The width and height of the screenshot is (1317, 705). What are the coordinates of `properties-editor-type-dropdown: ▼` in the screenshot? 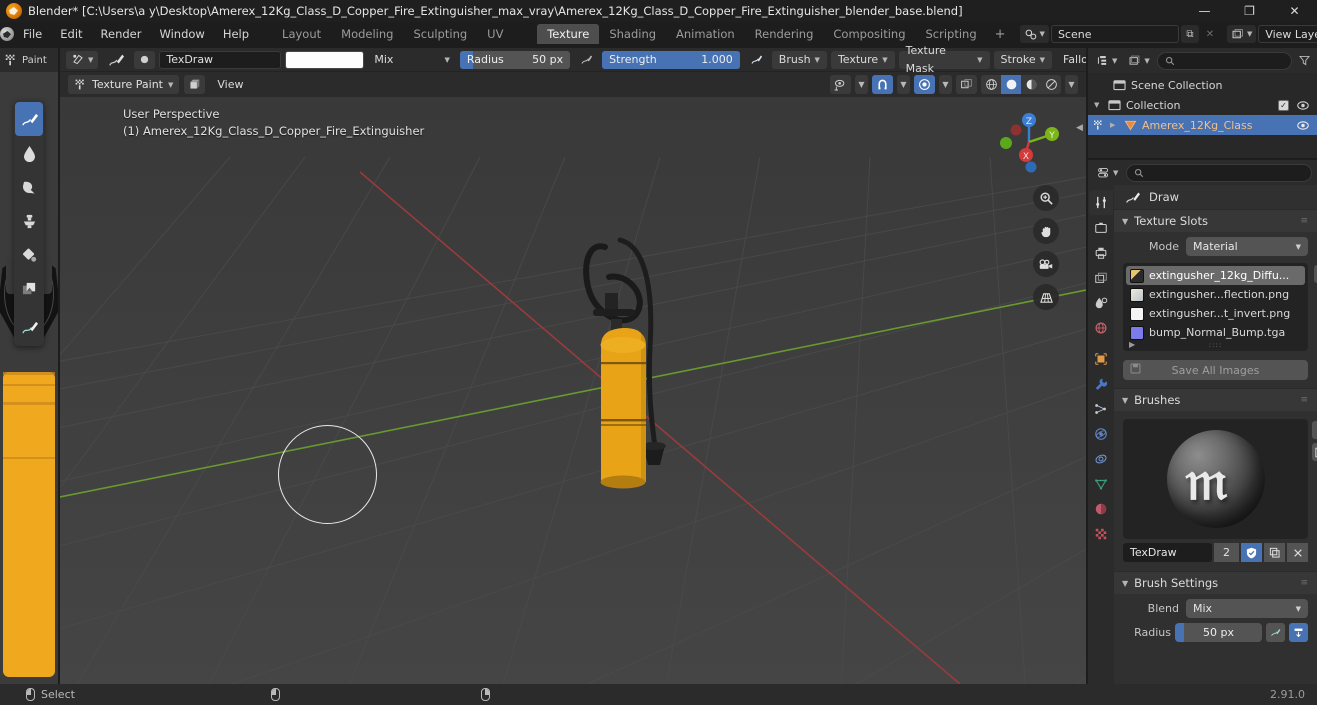 It's located at (1108, 172).